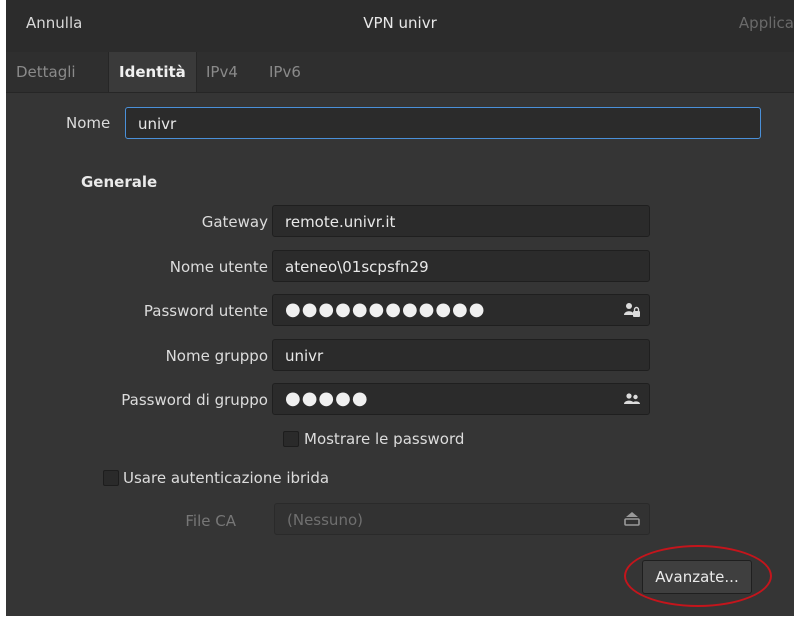 The width and height of the screenshot is (800, 622). I want to click on user-password-input: ●●●●●●●●●●●●, so click(461, 310).